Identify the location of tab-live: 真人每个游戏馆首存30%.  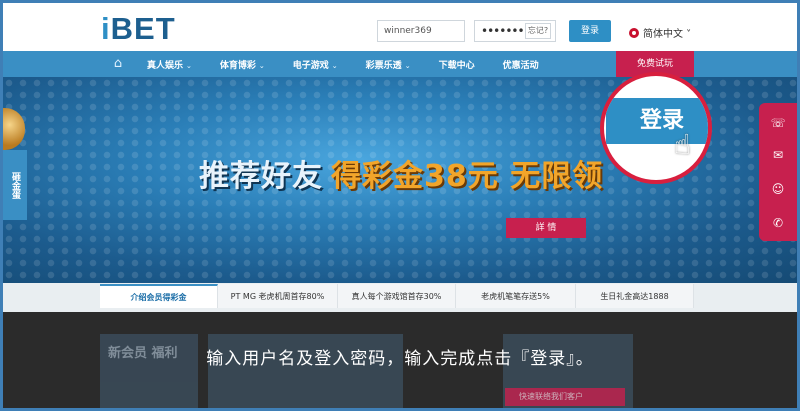
(397, 296).